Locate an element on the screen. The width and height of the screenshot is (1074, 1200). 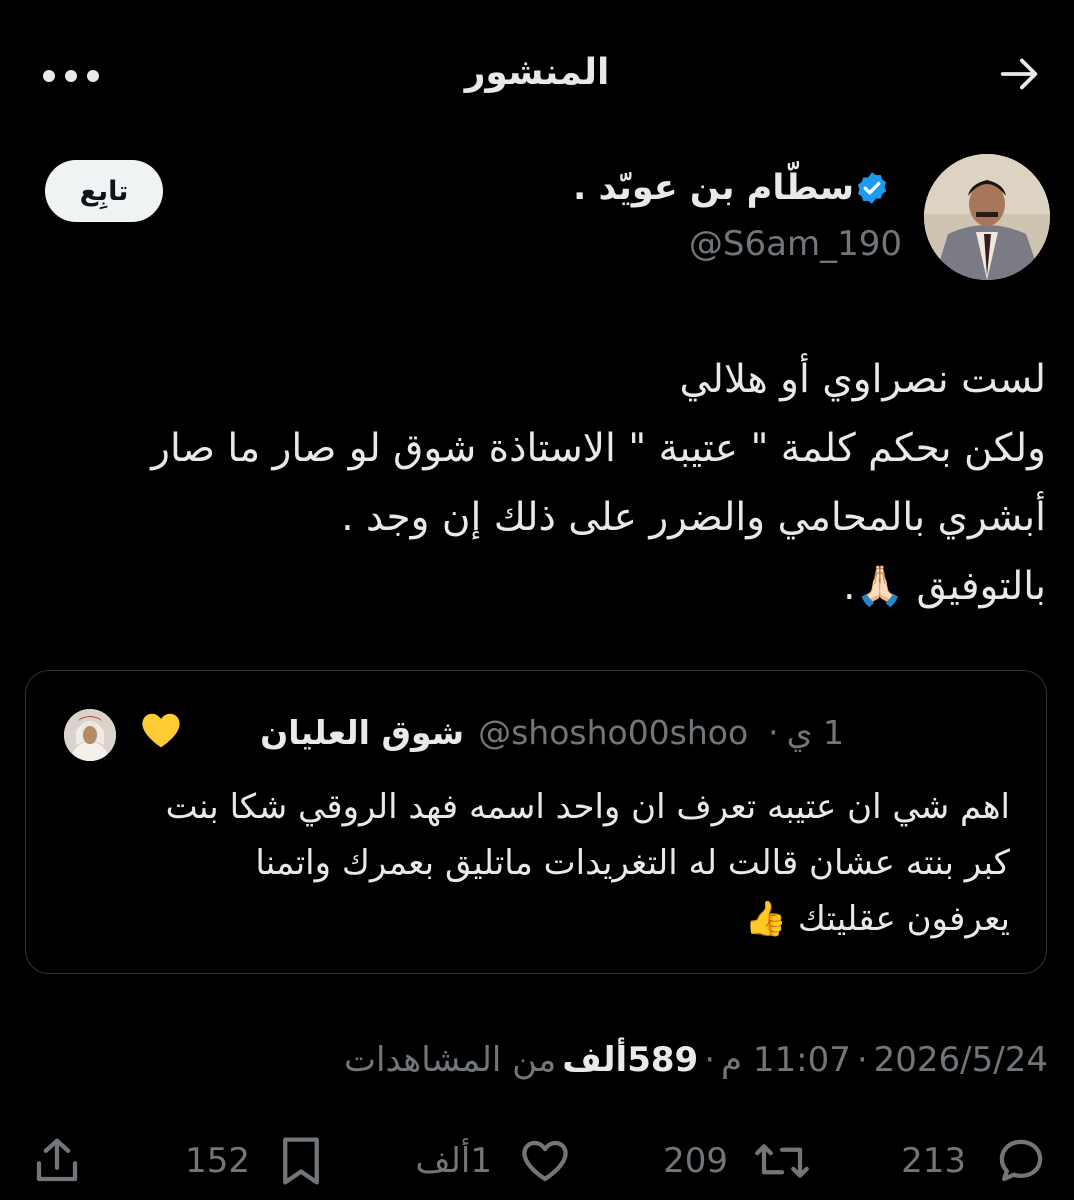
bookmark-icon is located at coordinates (301, 1161).